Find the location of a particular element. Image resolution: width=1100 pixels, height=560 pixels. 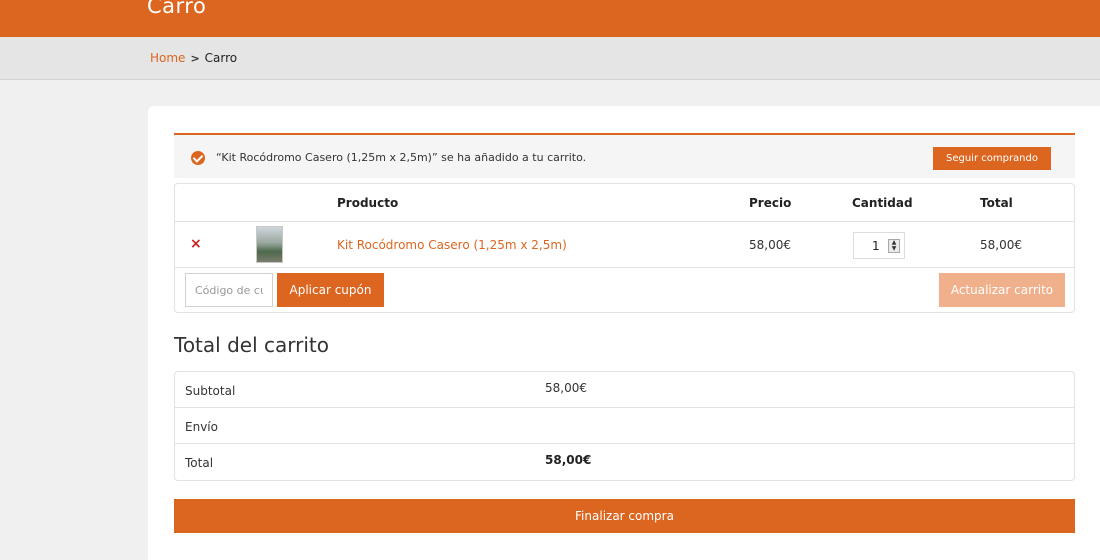

breadcrumb-bar: Home > Carro is located at coordinates (550, 58).